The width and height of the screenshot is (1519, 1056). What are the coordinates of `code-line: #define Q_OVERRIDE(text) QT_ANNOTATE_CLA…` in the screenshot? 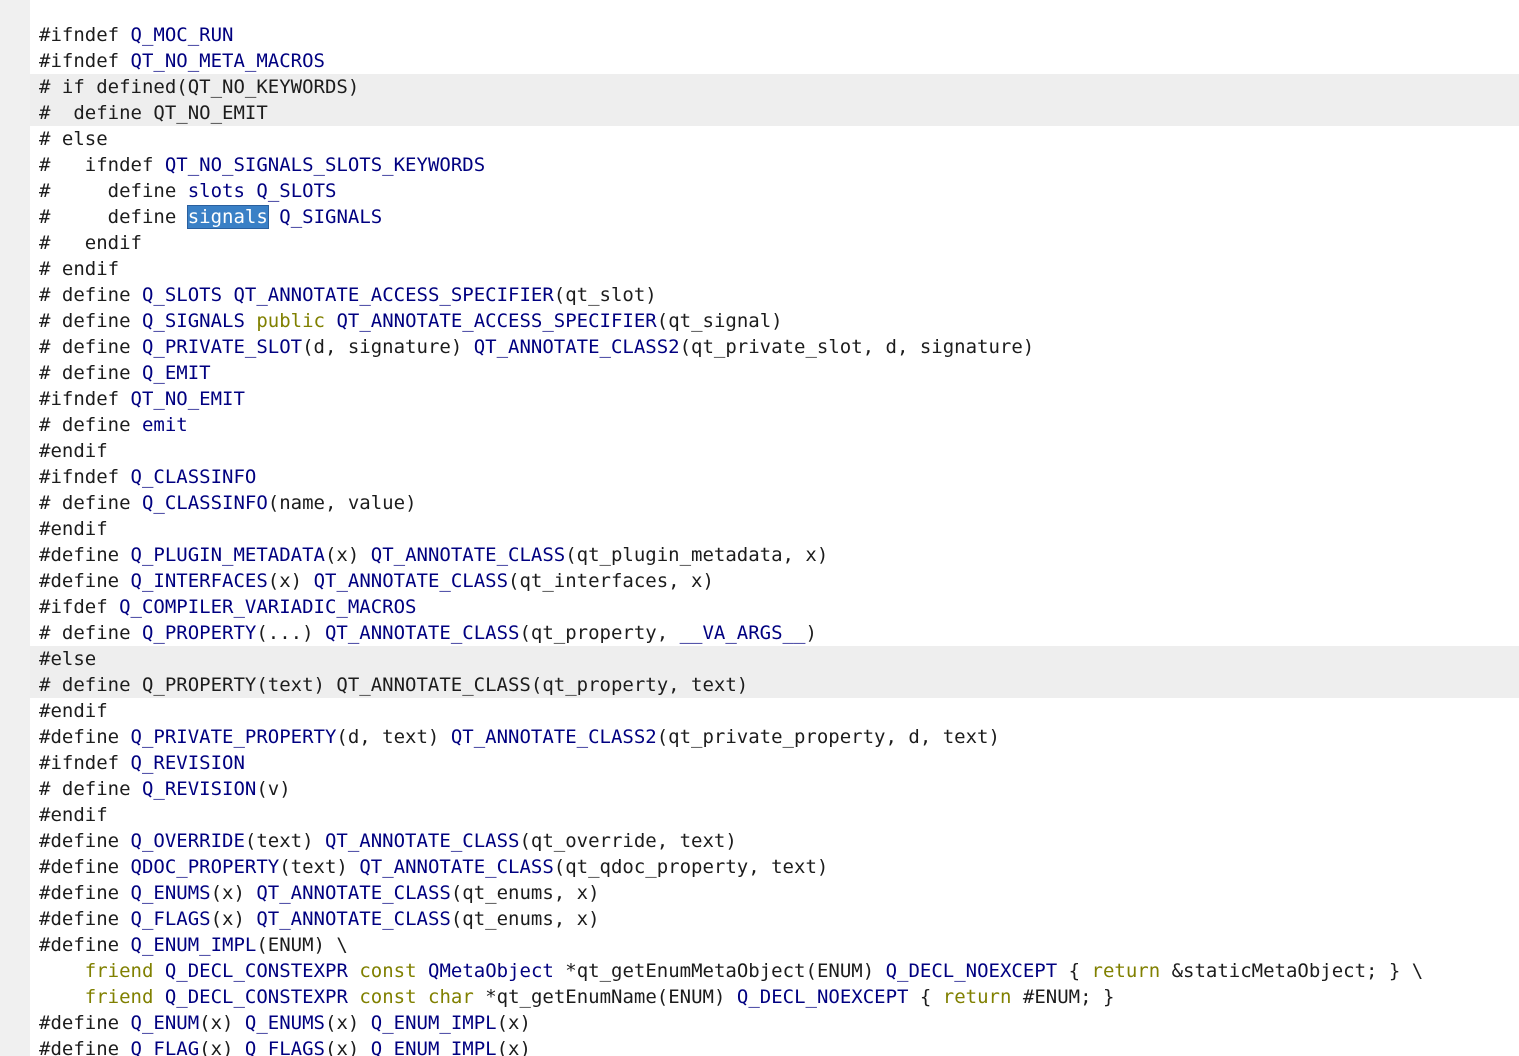 It's located at (774, 841).